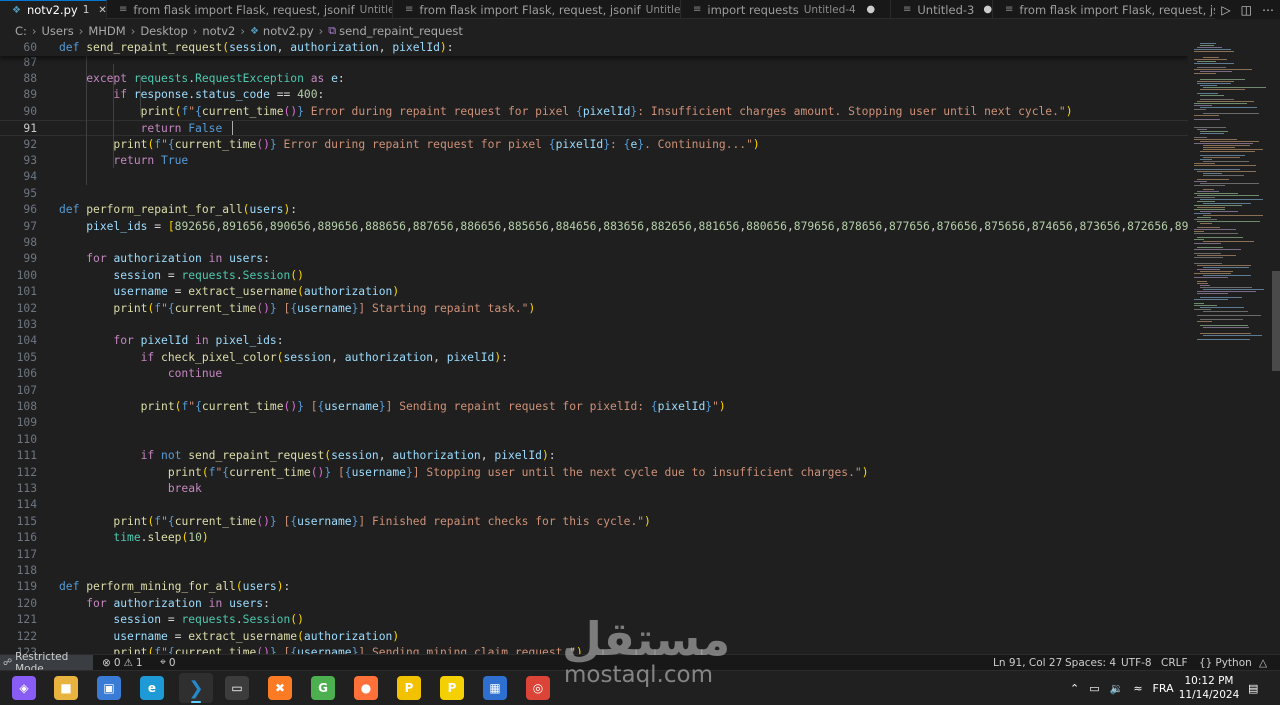  What do you see at coordinates (409, 688) in the screenshot?
I see `app-icon-yellow: P` at bounding box center [409, 688].